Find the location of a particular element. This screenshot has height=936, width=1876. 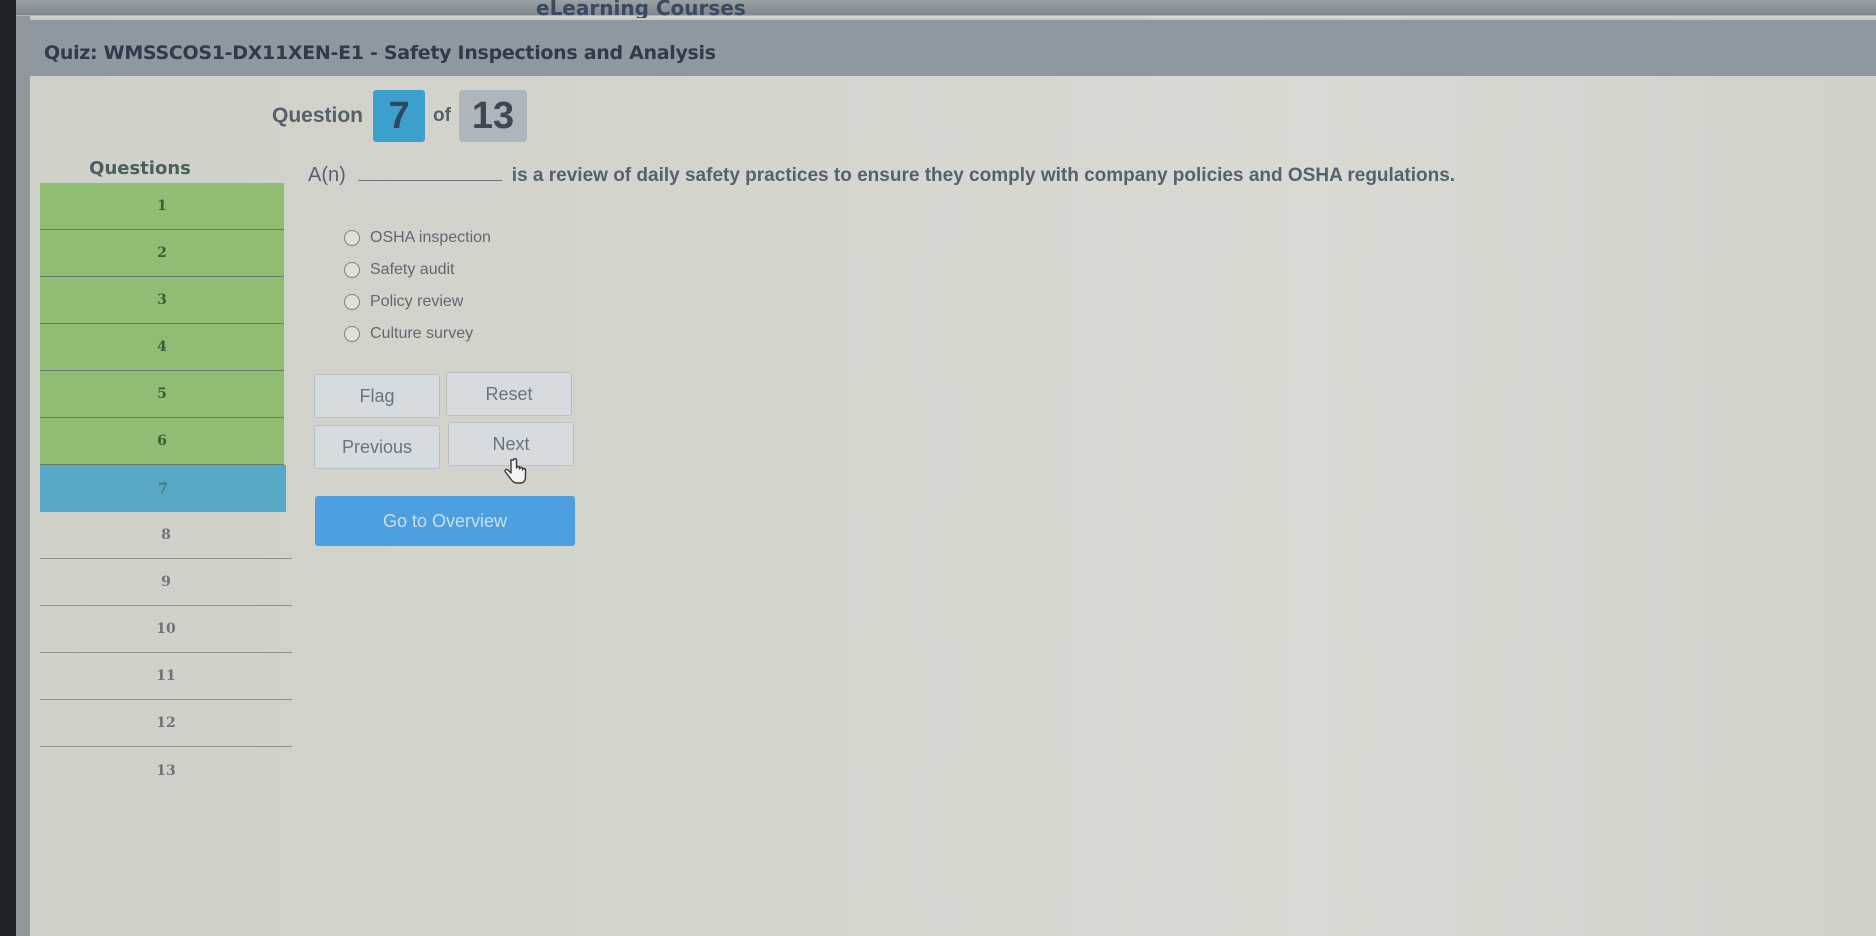

answer-blank is located at coordinates (429, 180).